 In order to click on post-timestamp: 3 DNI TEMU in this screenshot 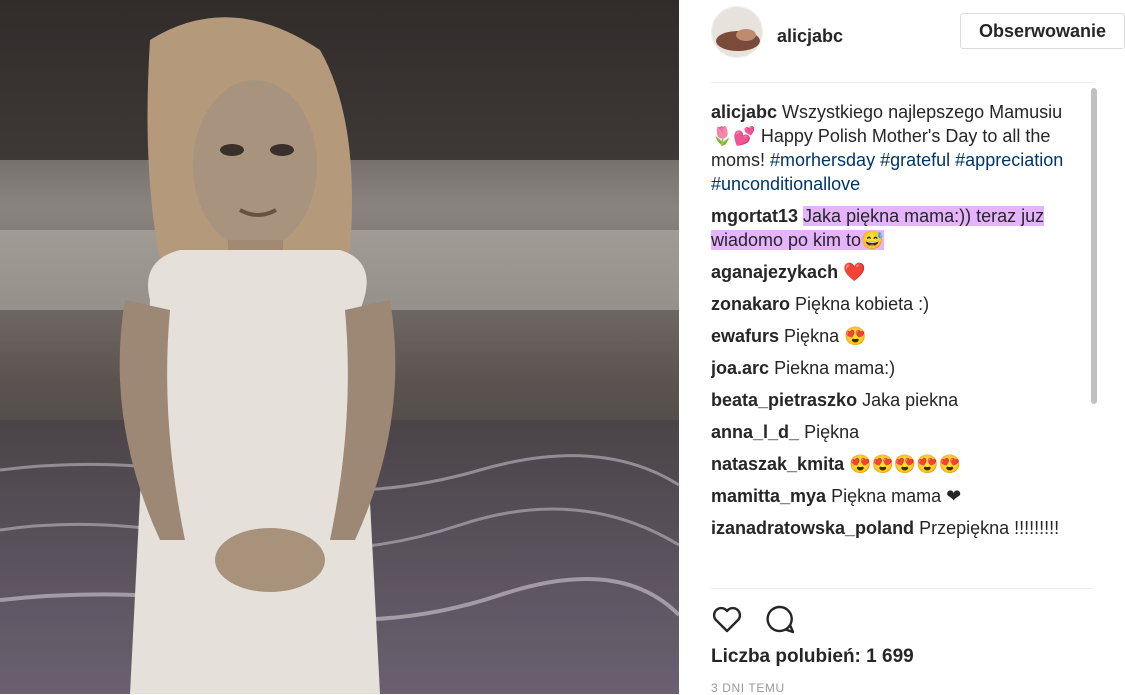, I will do `click(748, 688)`.